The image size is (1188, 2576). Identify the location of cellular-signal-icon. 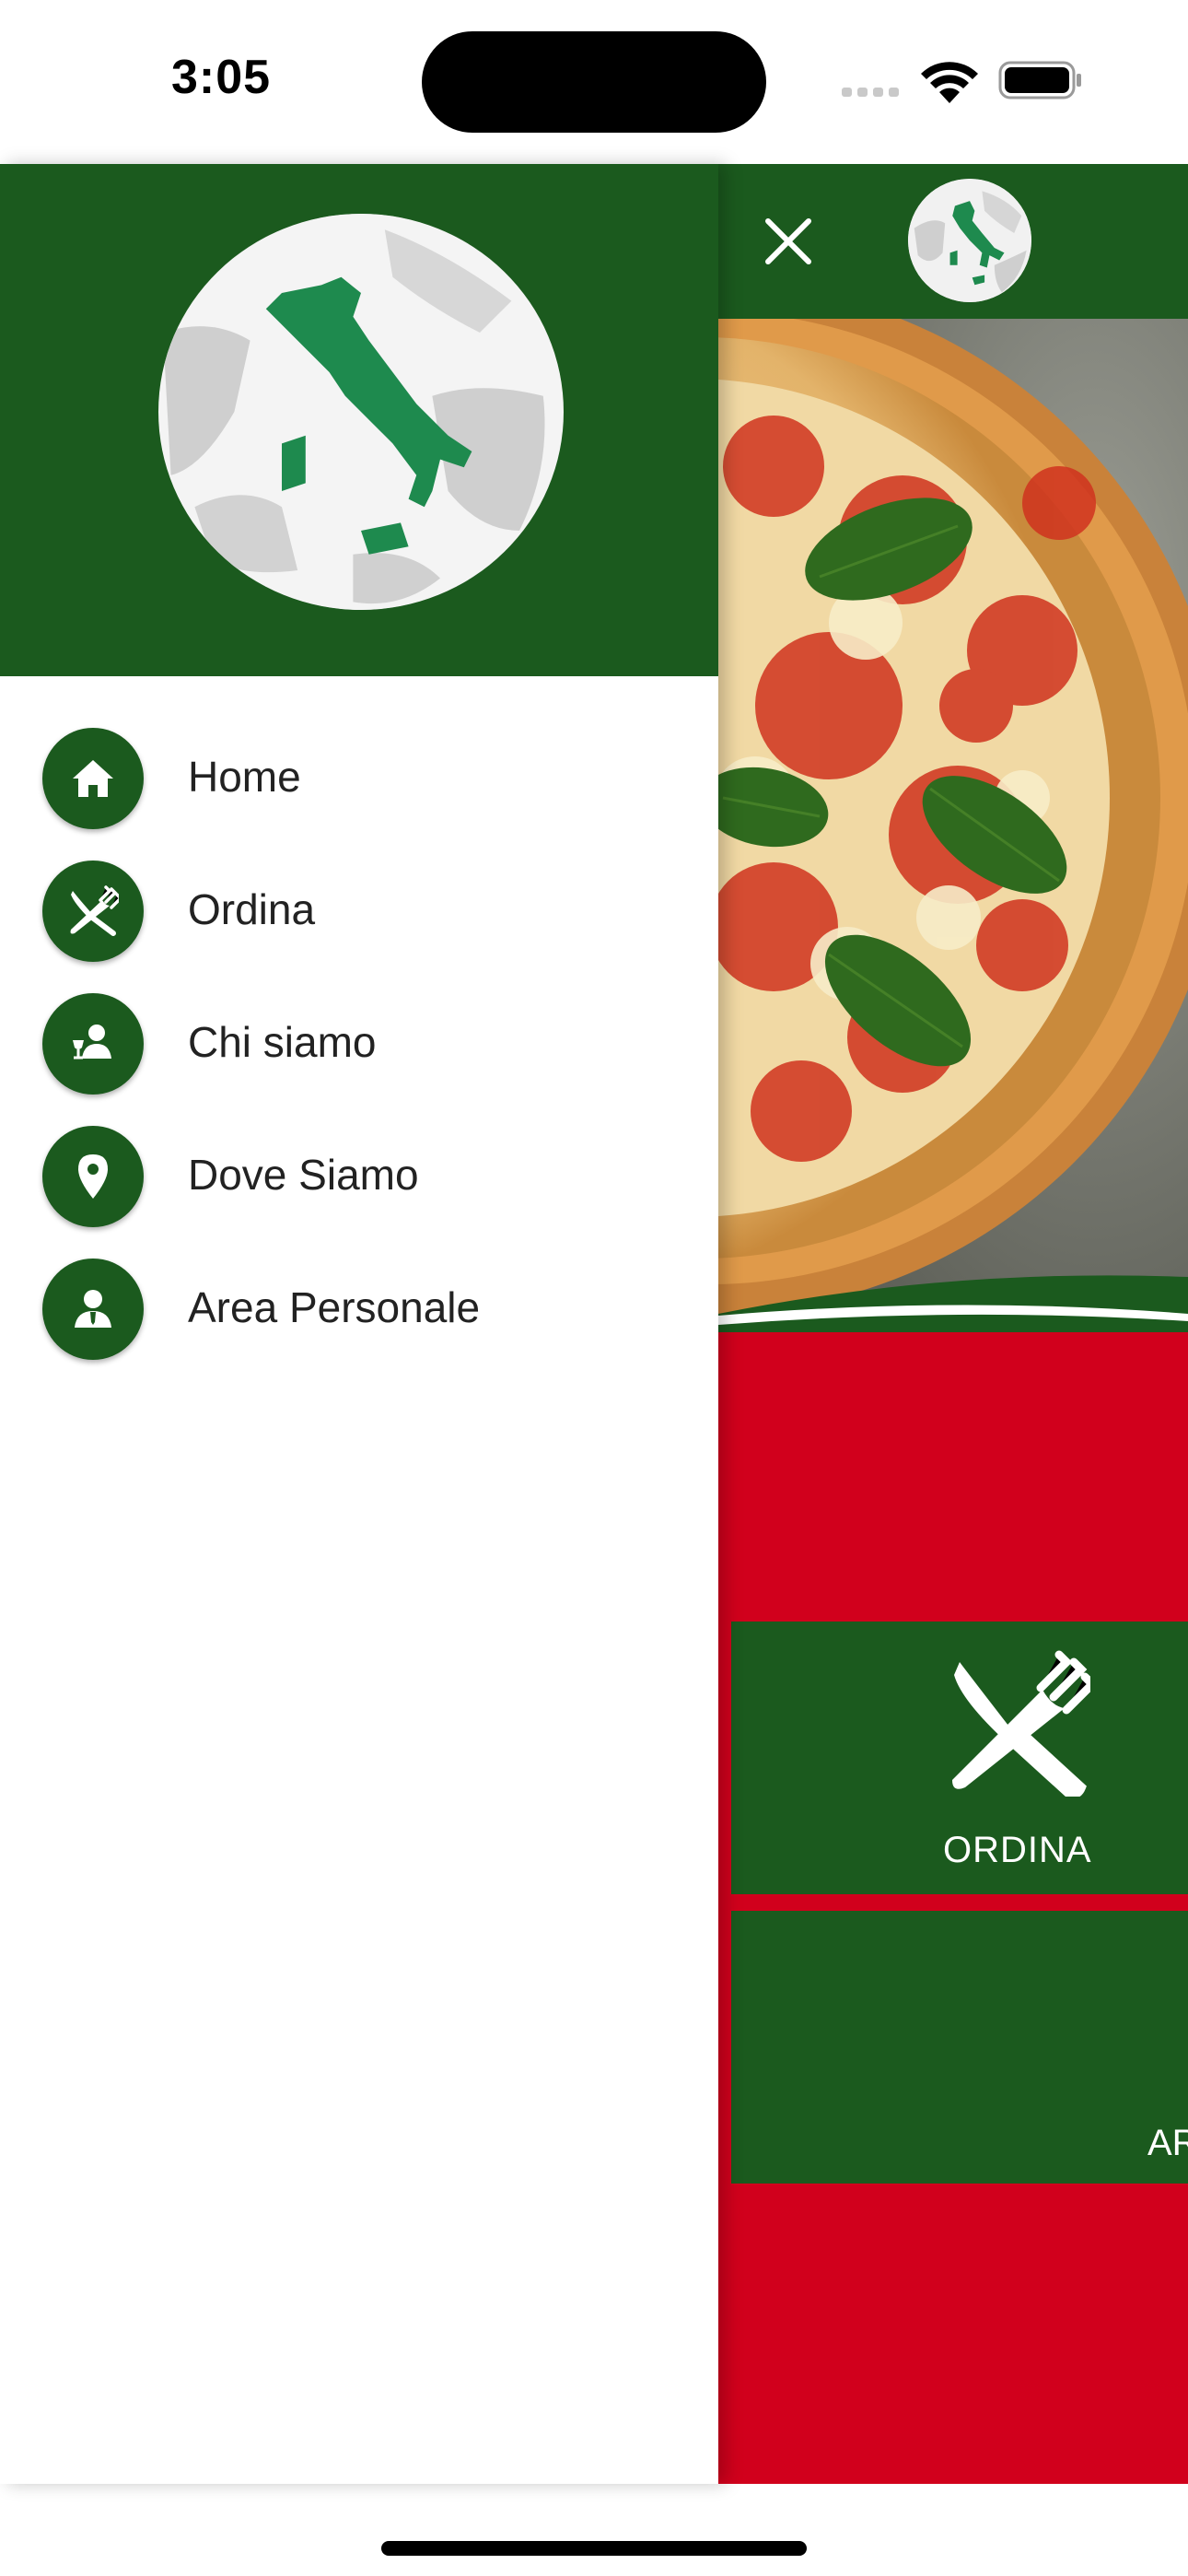
(873, 93).